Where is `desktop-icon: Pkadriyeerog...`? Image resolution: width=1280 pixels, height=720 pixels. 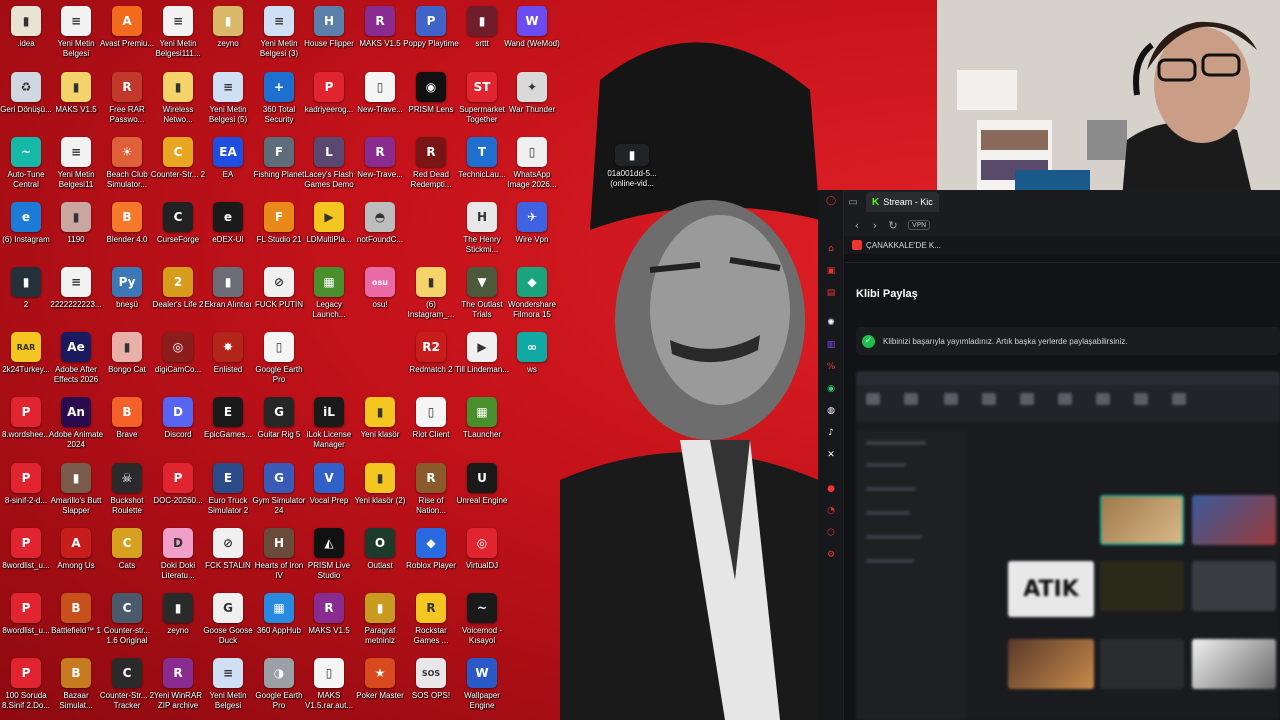 desktop-icon: Pkadriyeerog... is located at coordinates (329, 103).